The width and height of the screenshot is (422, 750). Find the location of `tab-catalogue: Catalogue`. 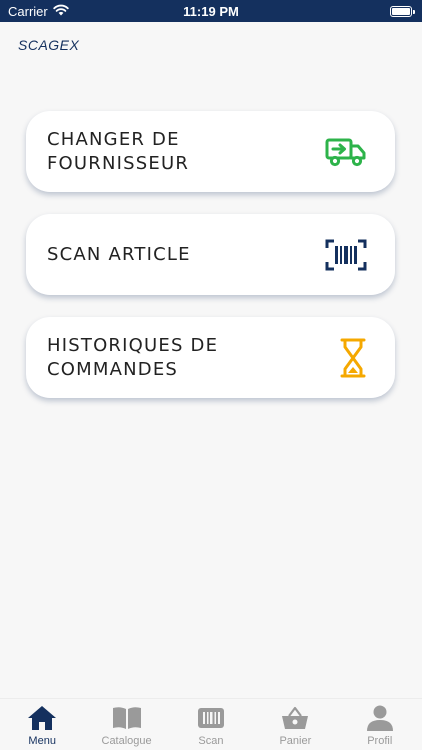

tab-catalogue: Catalogue is located at coordinates (127, 725).